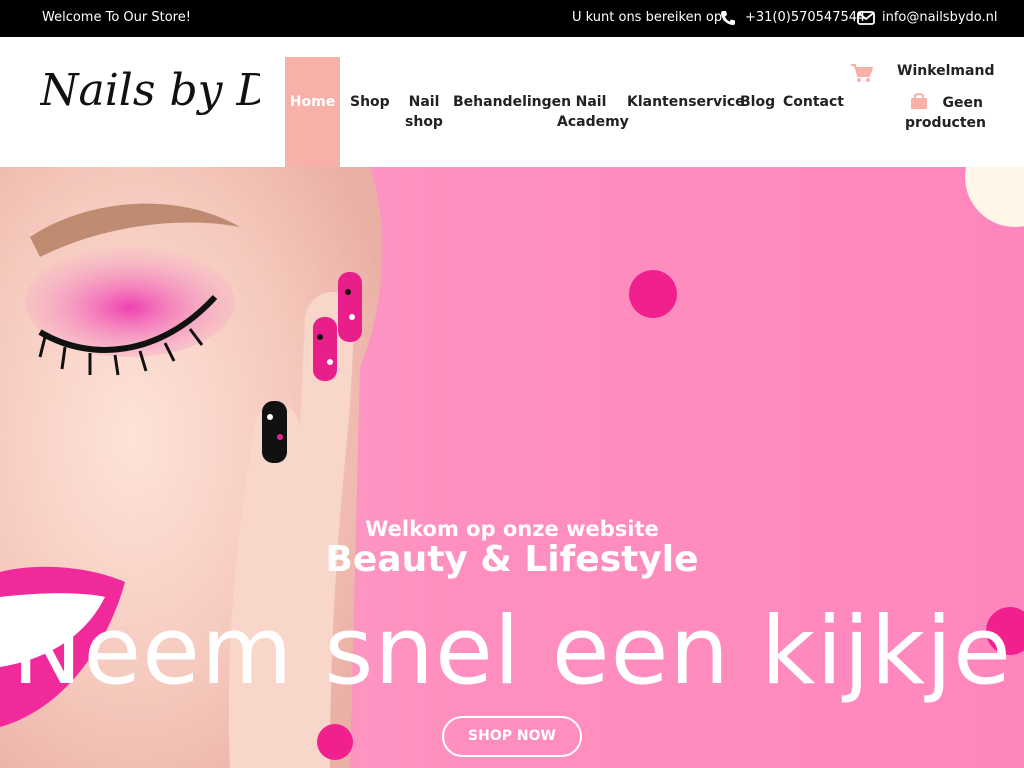 The image size is (1024, 768). I want to click on hero-headline: Neem snel een kijkje, so click(512, 651).